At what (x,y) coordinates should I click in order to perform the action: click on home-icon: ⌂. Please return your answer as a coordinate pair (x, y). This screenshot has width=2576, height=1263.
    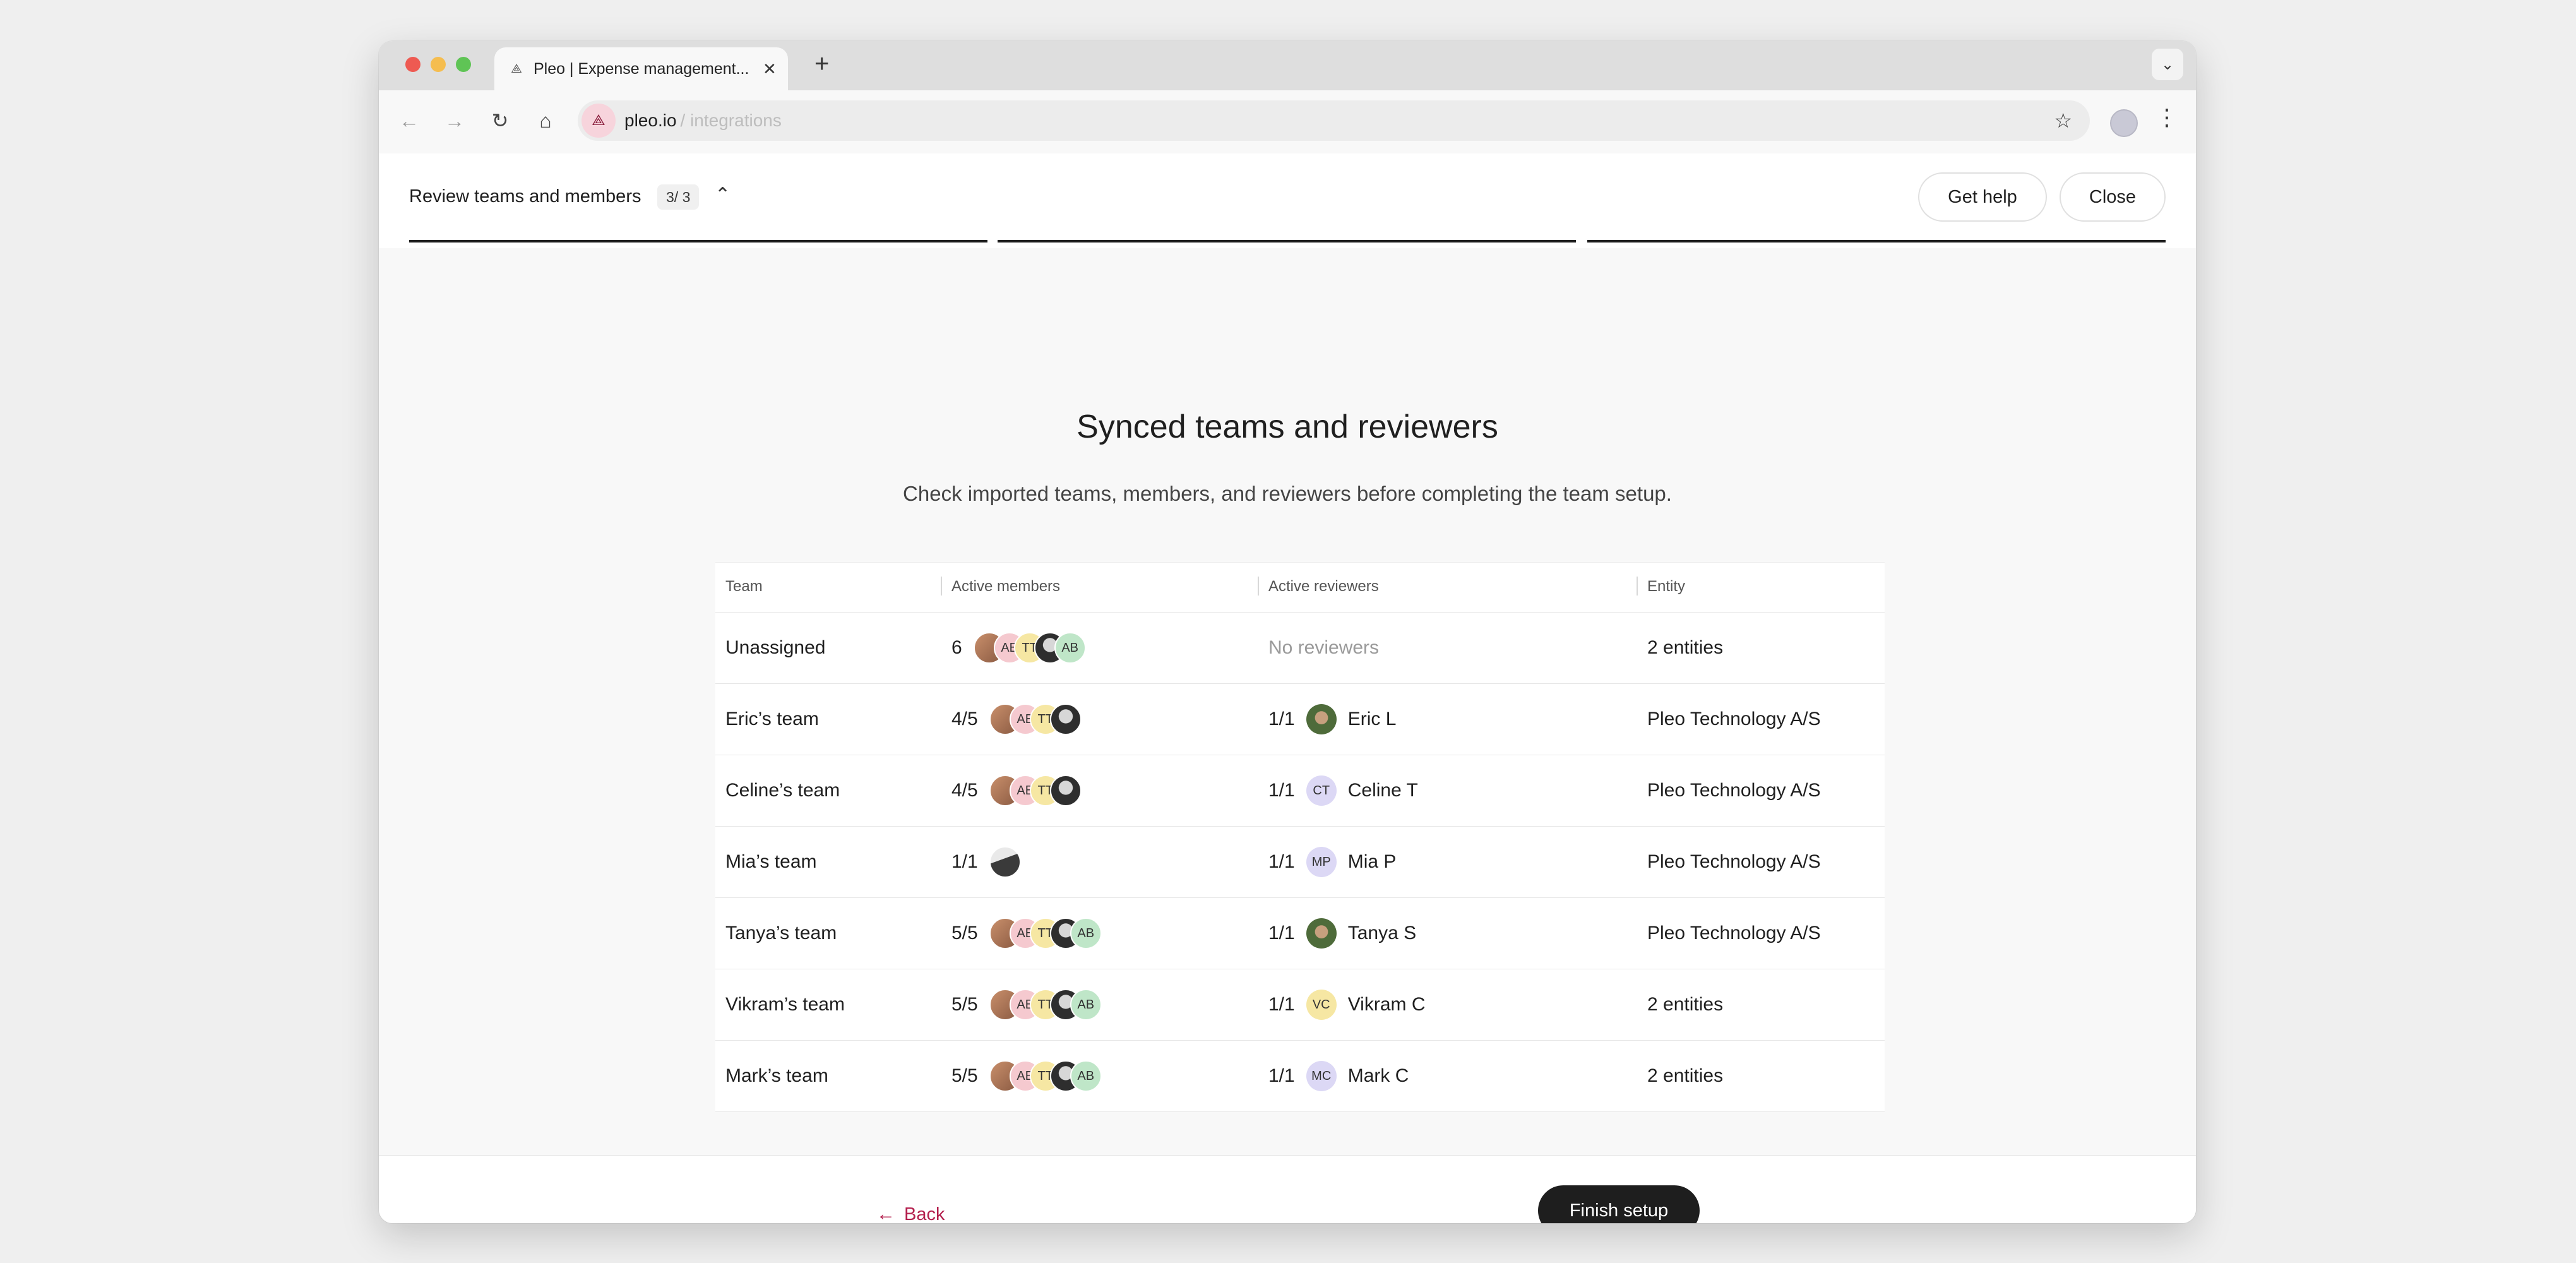
    Looking at the image, I should click on (545, 120).